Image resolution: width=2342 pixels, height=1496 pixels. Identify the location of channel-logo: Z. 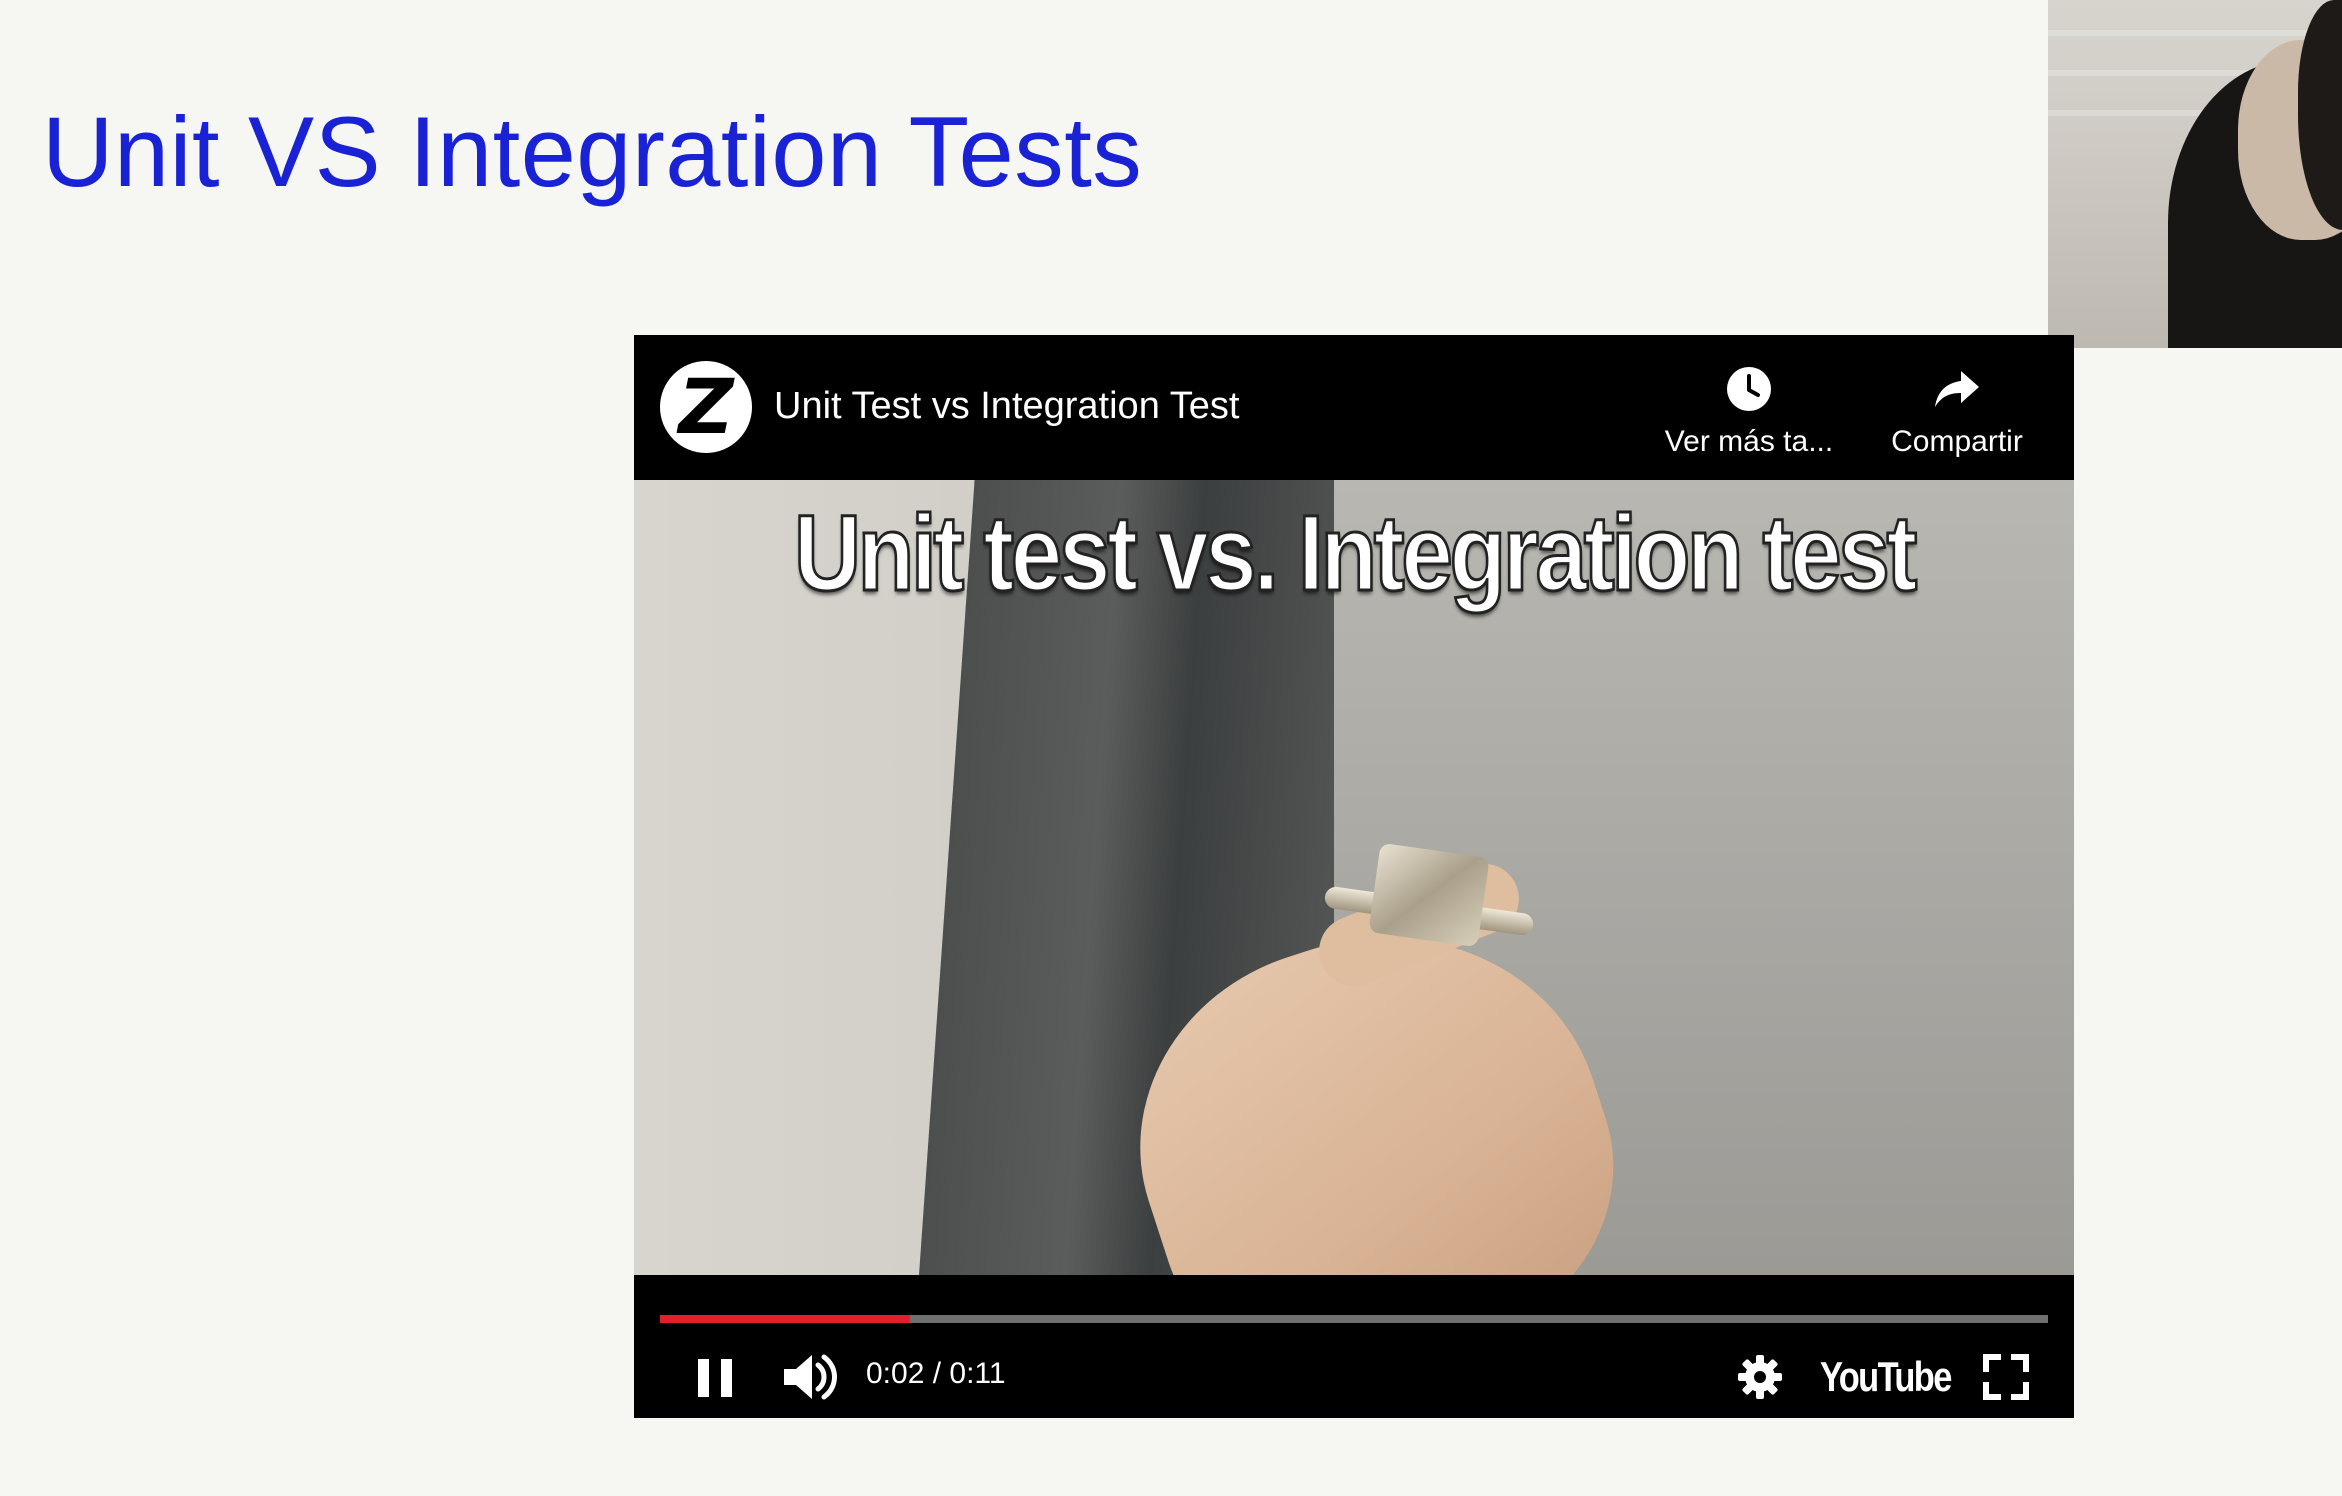
(706, 407).